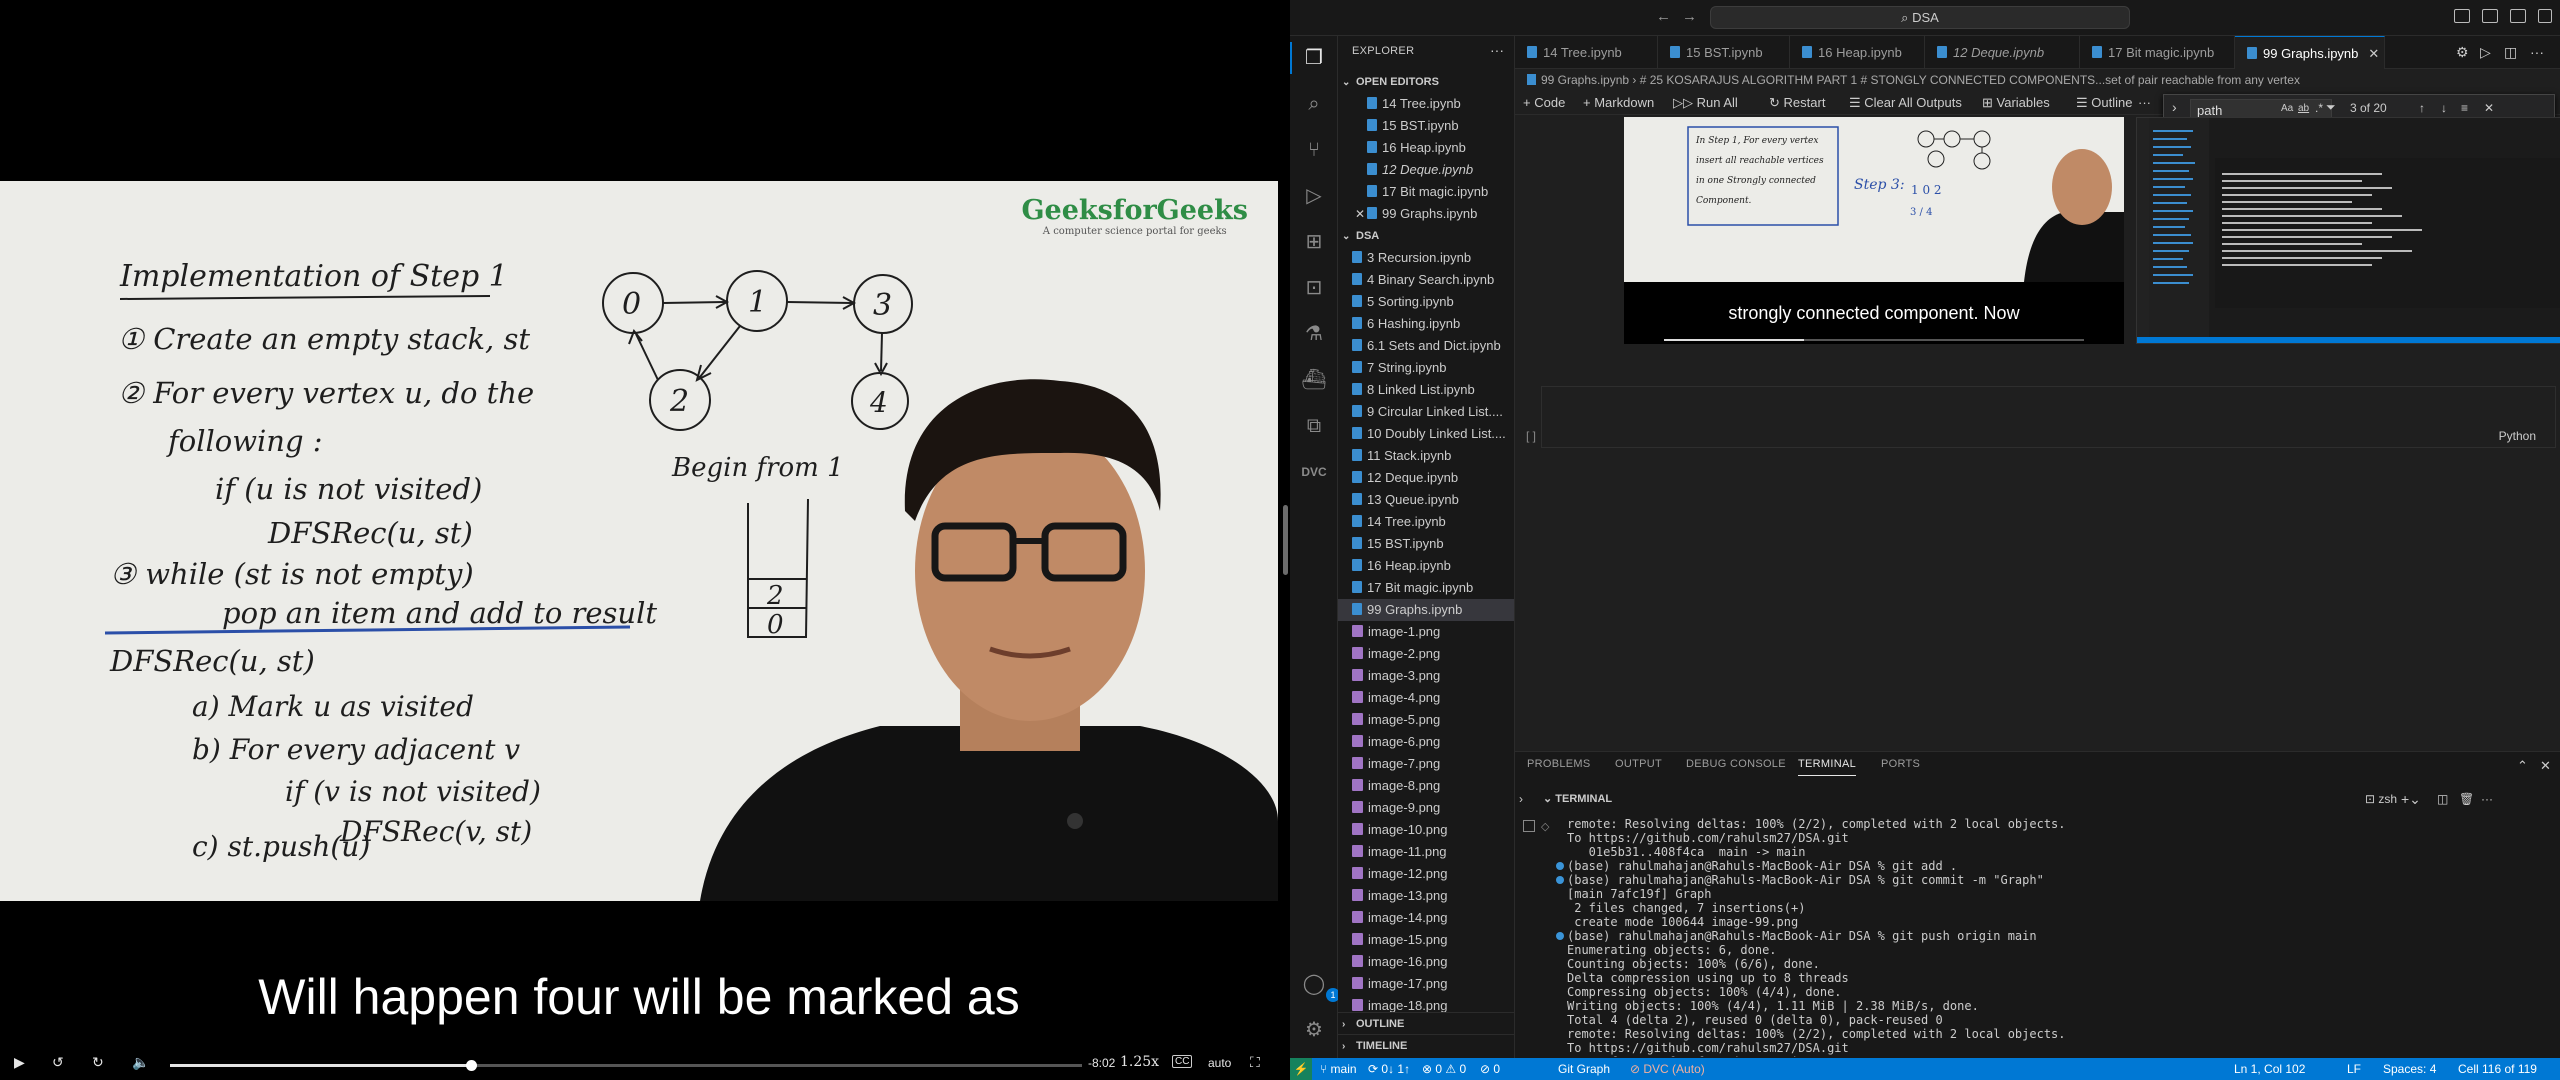 The height and width of the screenshot is (1080, 2560). Describe the element at coordinates (1426, 478) in the screenshot. I see `file-tree-item: 12 Deque.ipynb` at that location.